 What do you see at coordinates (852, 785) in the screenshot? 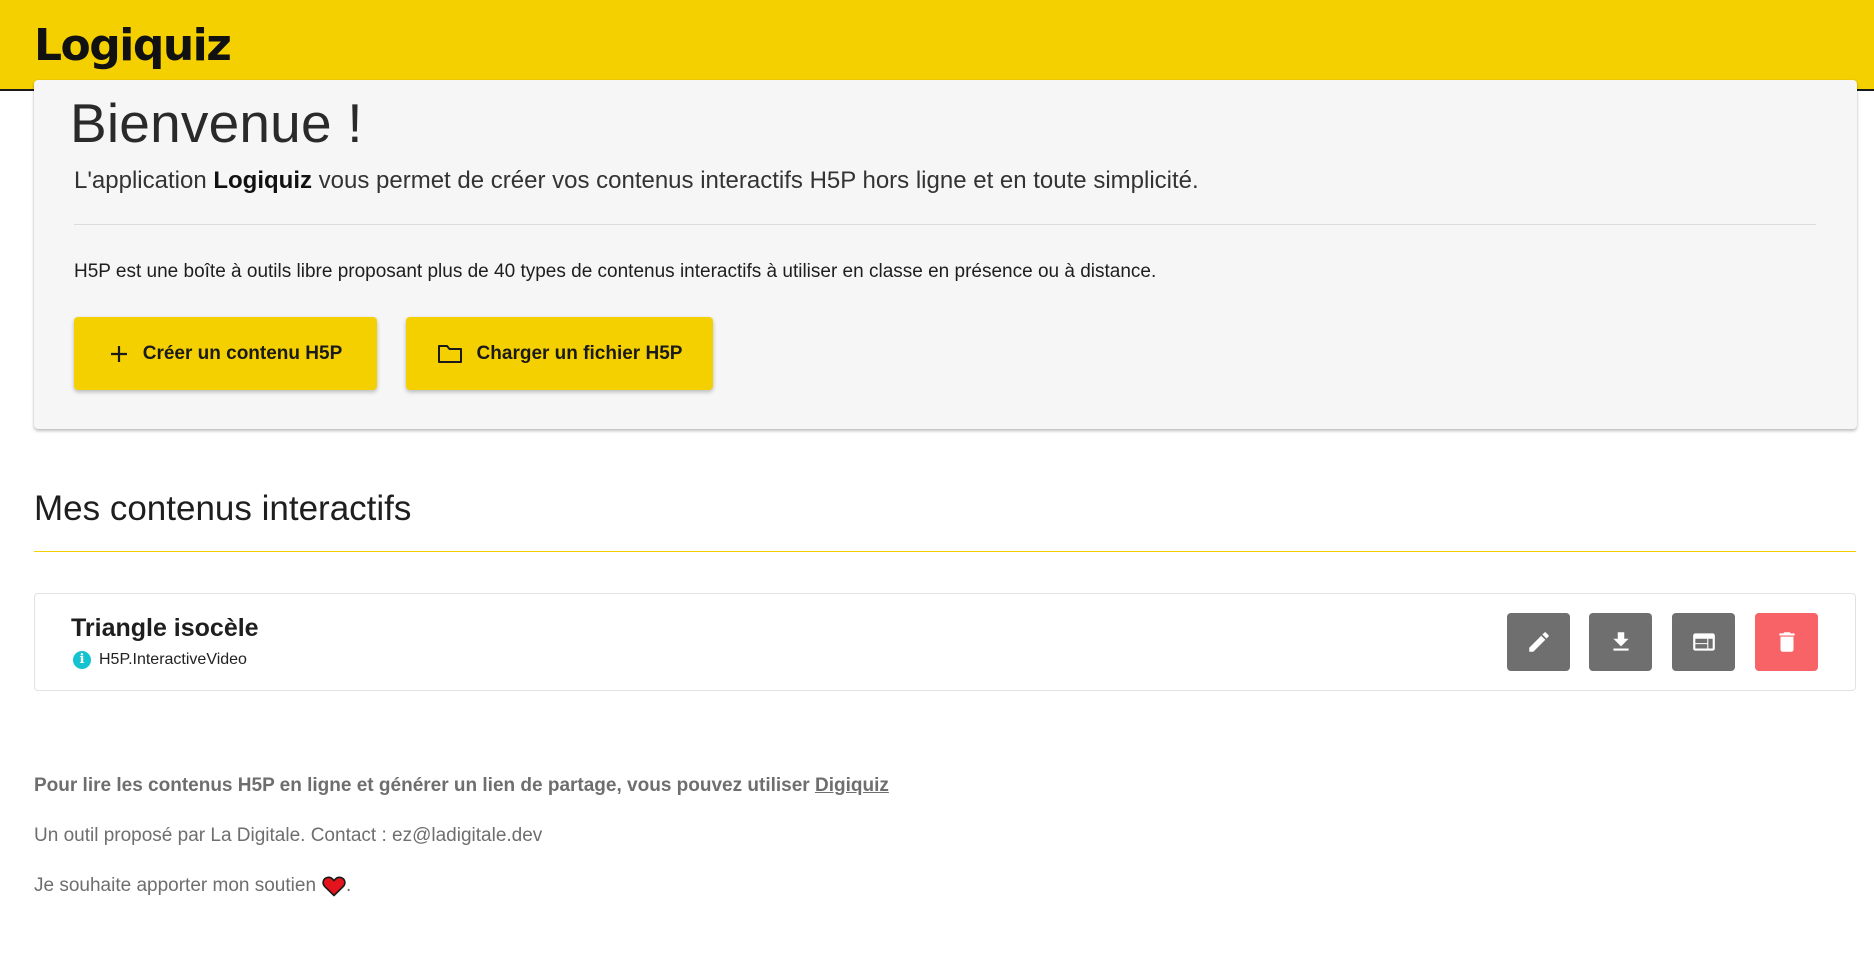
I see `digiquiz-link: Digiquiz` at bounding box center [852, 785].